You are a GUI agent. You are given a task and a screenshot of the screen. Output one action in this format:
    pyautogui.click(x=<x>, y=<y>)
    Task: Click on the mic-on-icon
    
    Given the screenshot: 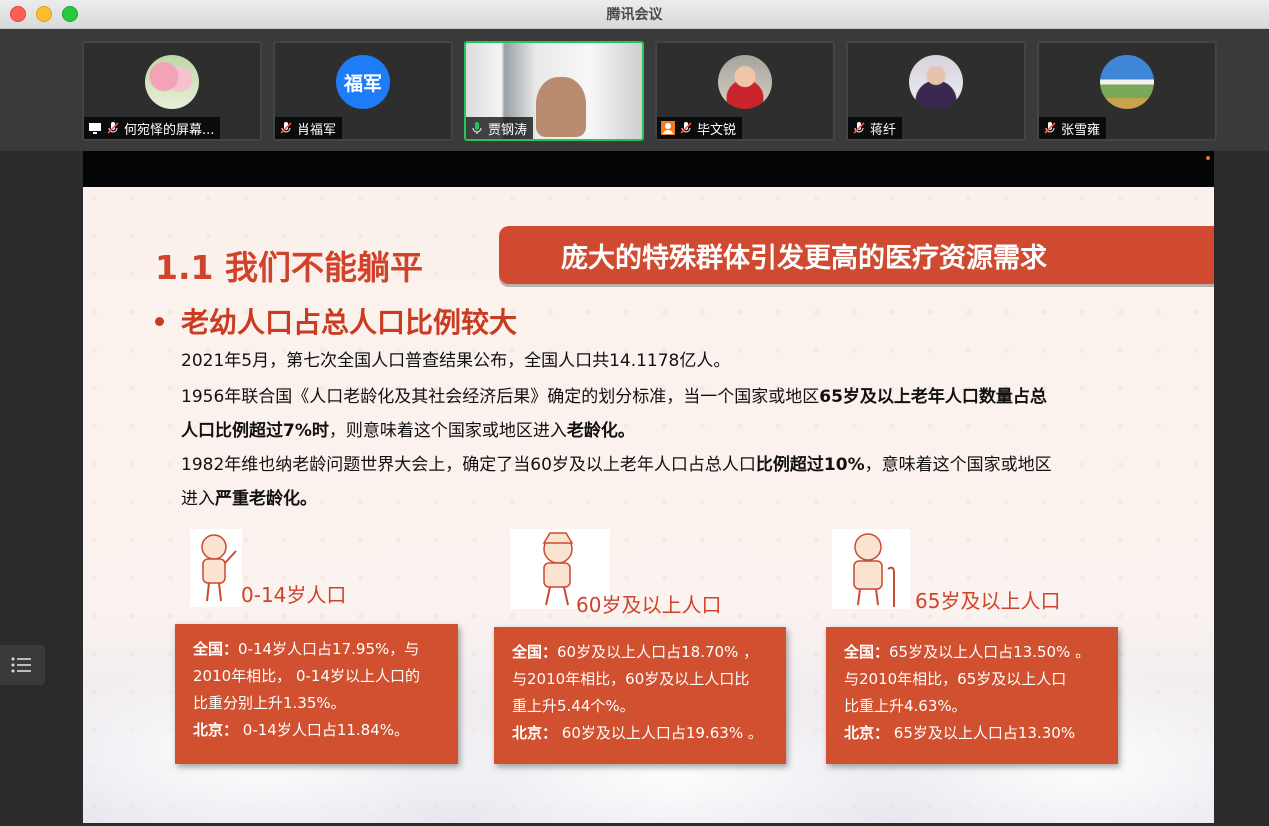 What is the action you would take?
    pyautogui.click(x=477, y=128)
    